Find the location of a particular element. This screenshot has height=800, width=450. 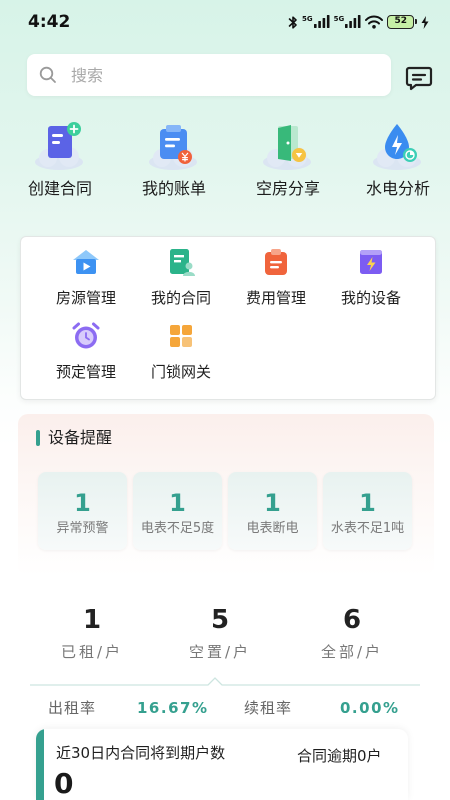

stat-label: 空置/户 is located at coordinates (220, 652).